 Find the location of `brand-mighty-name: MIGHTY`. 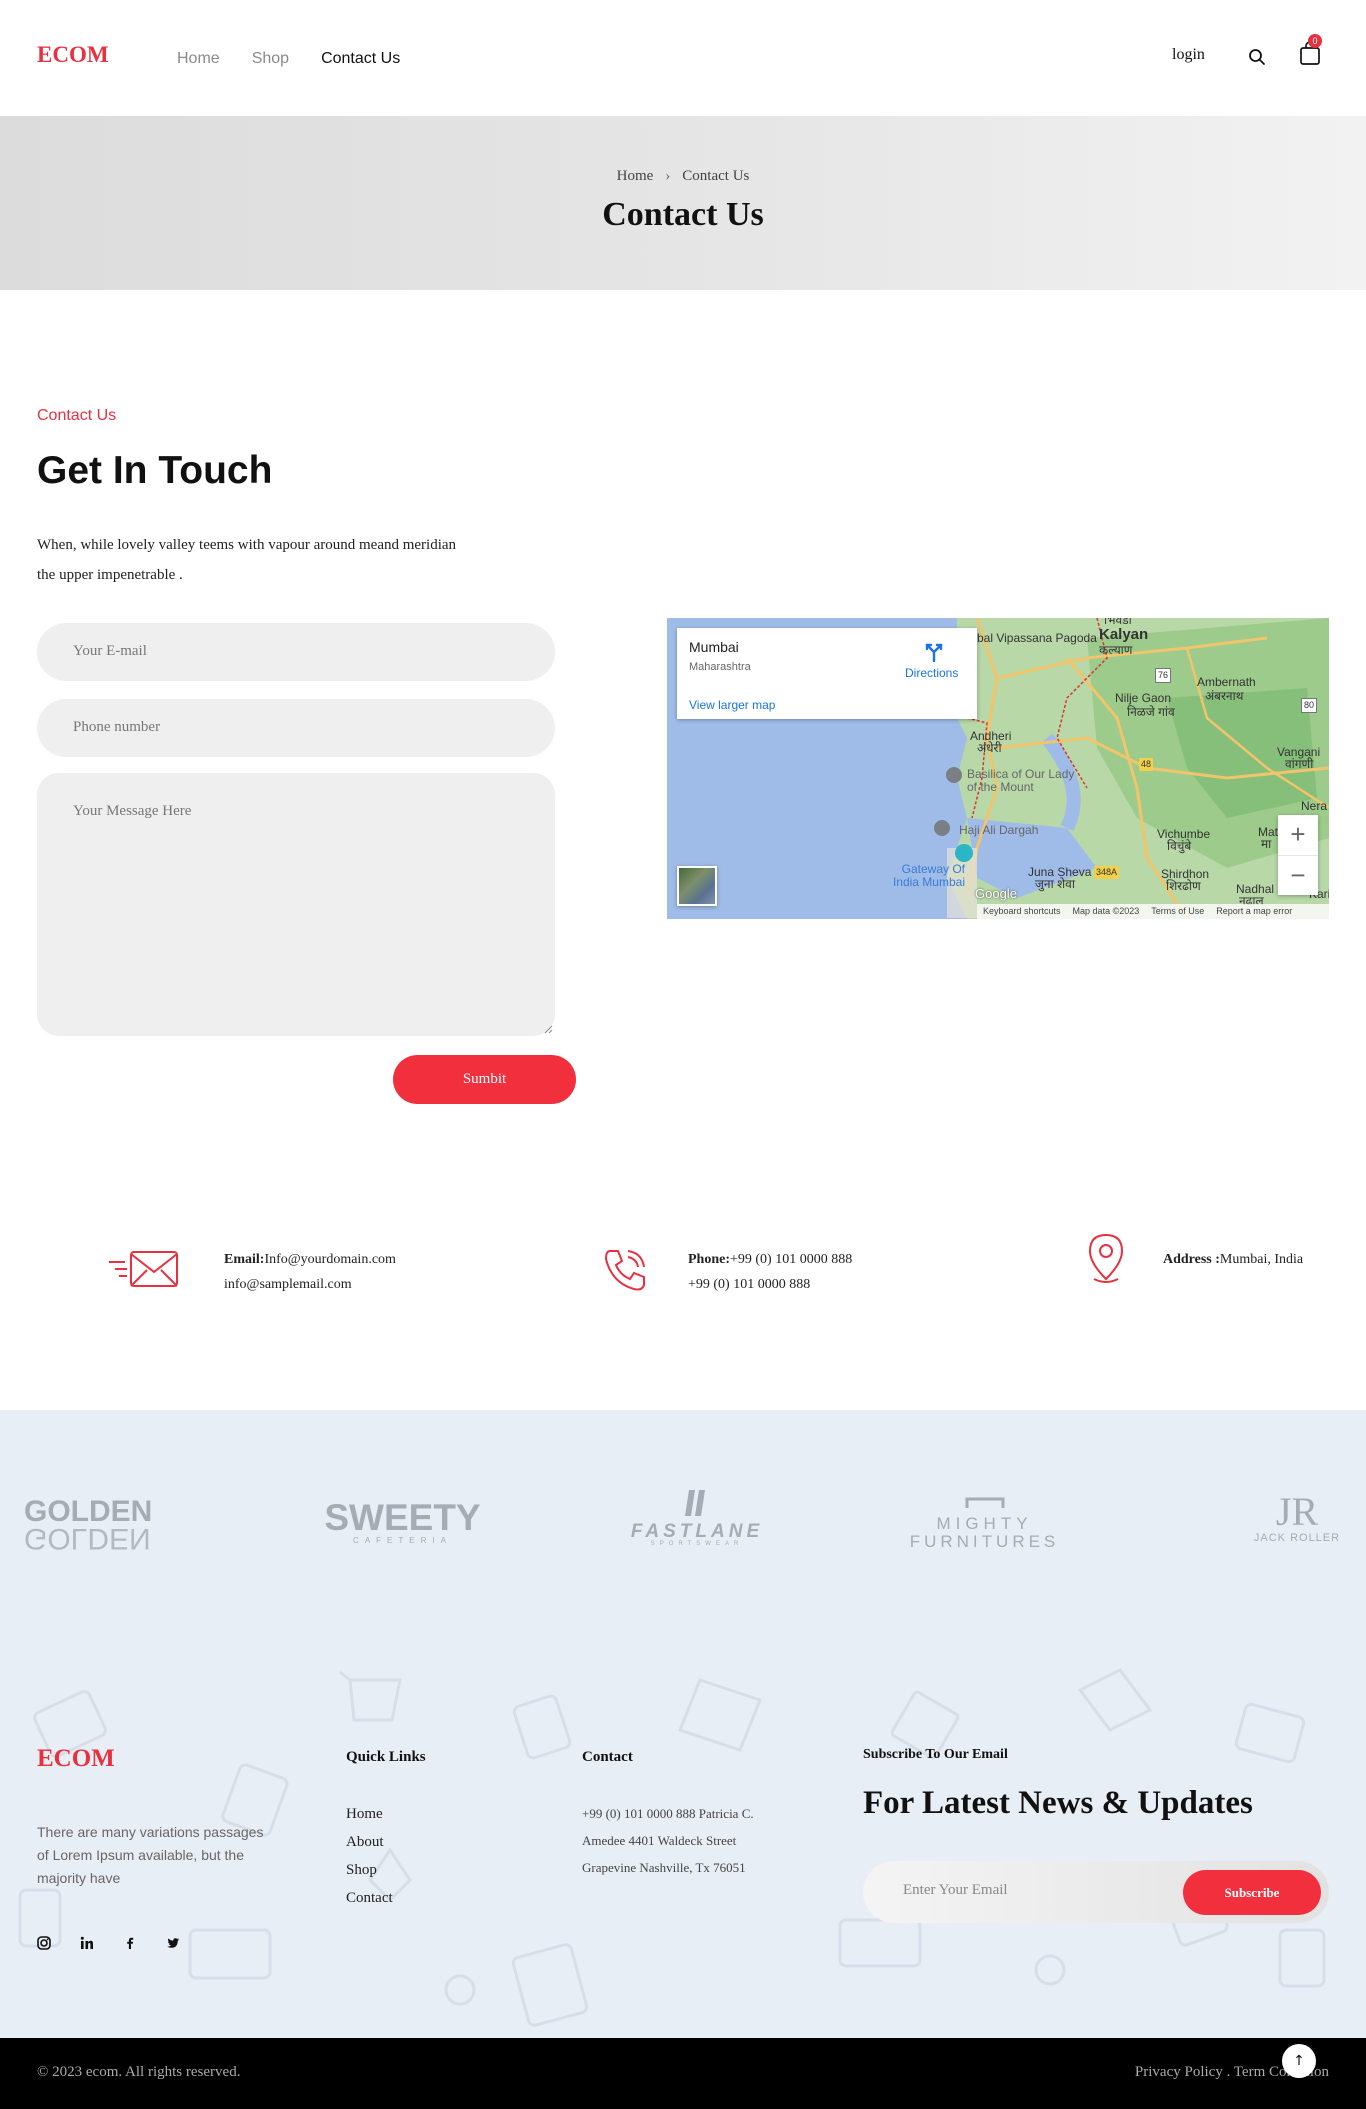

brand-mighty-name: MIGHTY is located at coordinates (984, 1523).